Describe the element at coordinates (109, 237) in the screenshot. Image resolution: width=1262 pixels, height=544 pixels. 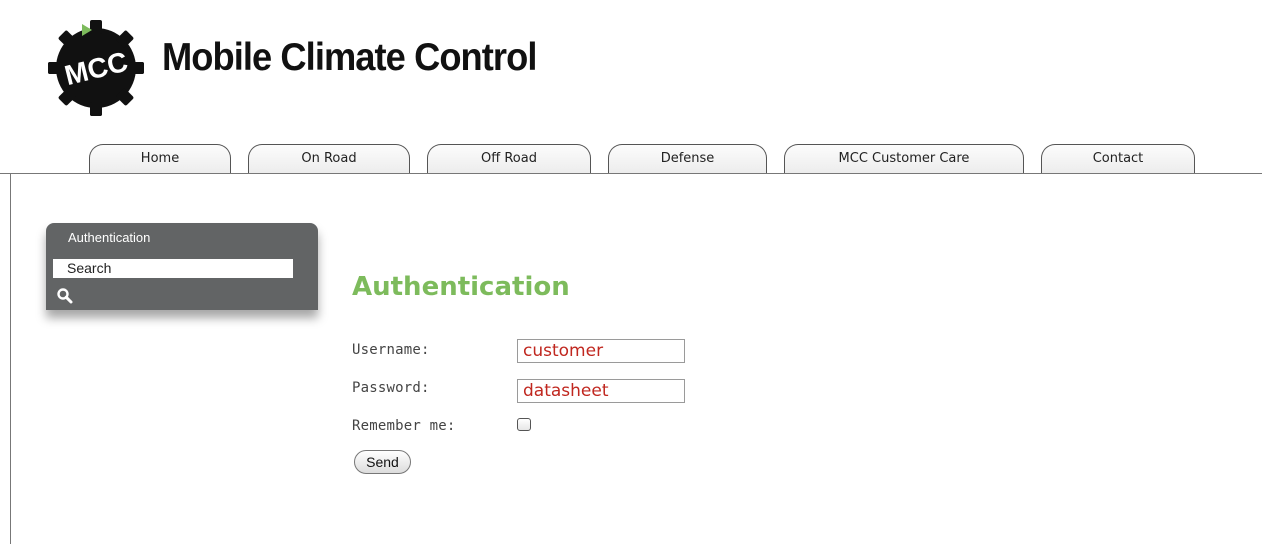
I see `sidebar-title: Authentication` at that location.